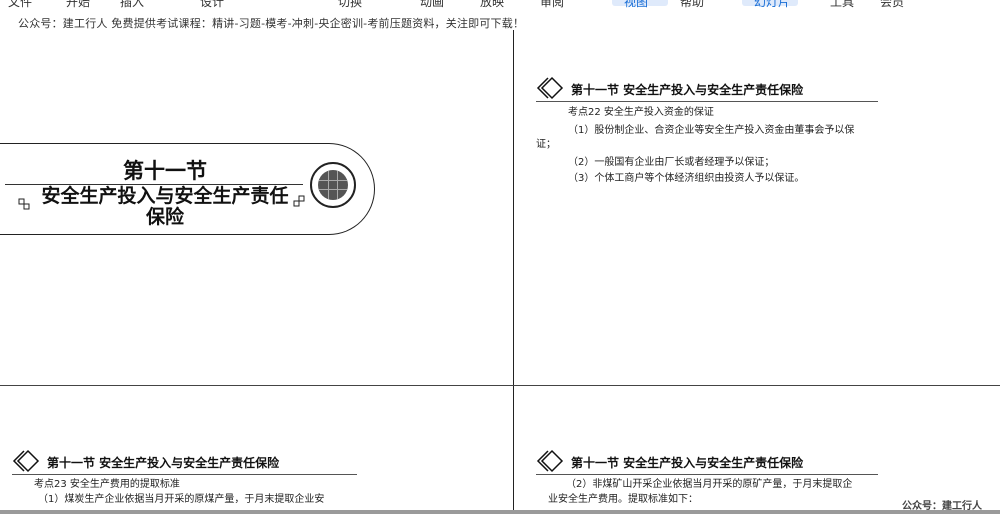 This screenshot has height=514, width=1000. Describe the element at coordinates (772, 4) in the screenshot. I see `ribbon-tab-active: 幻灯片` at that location.